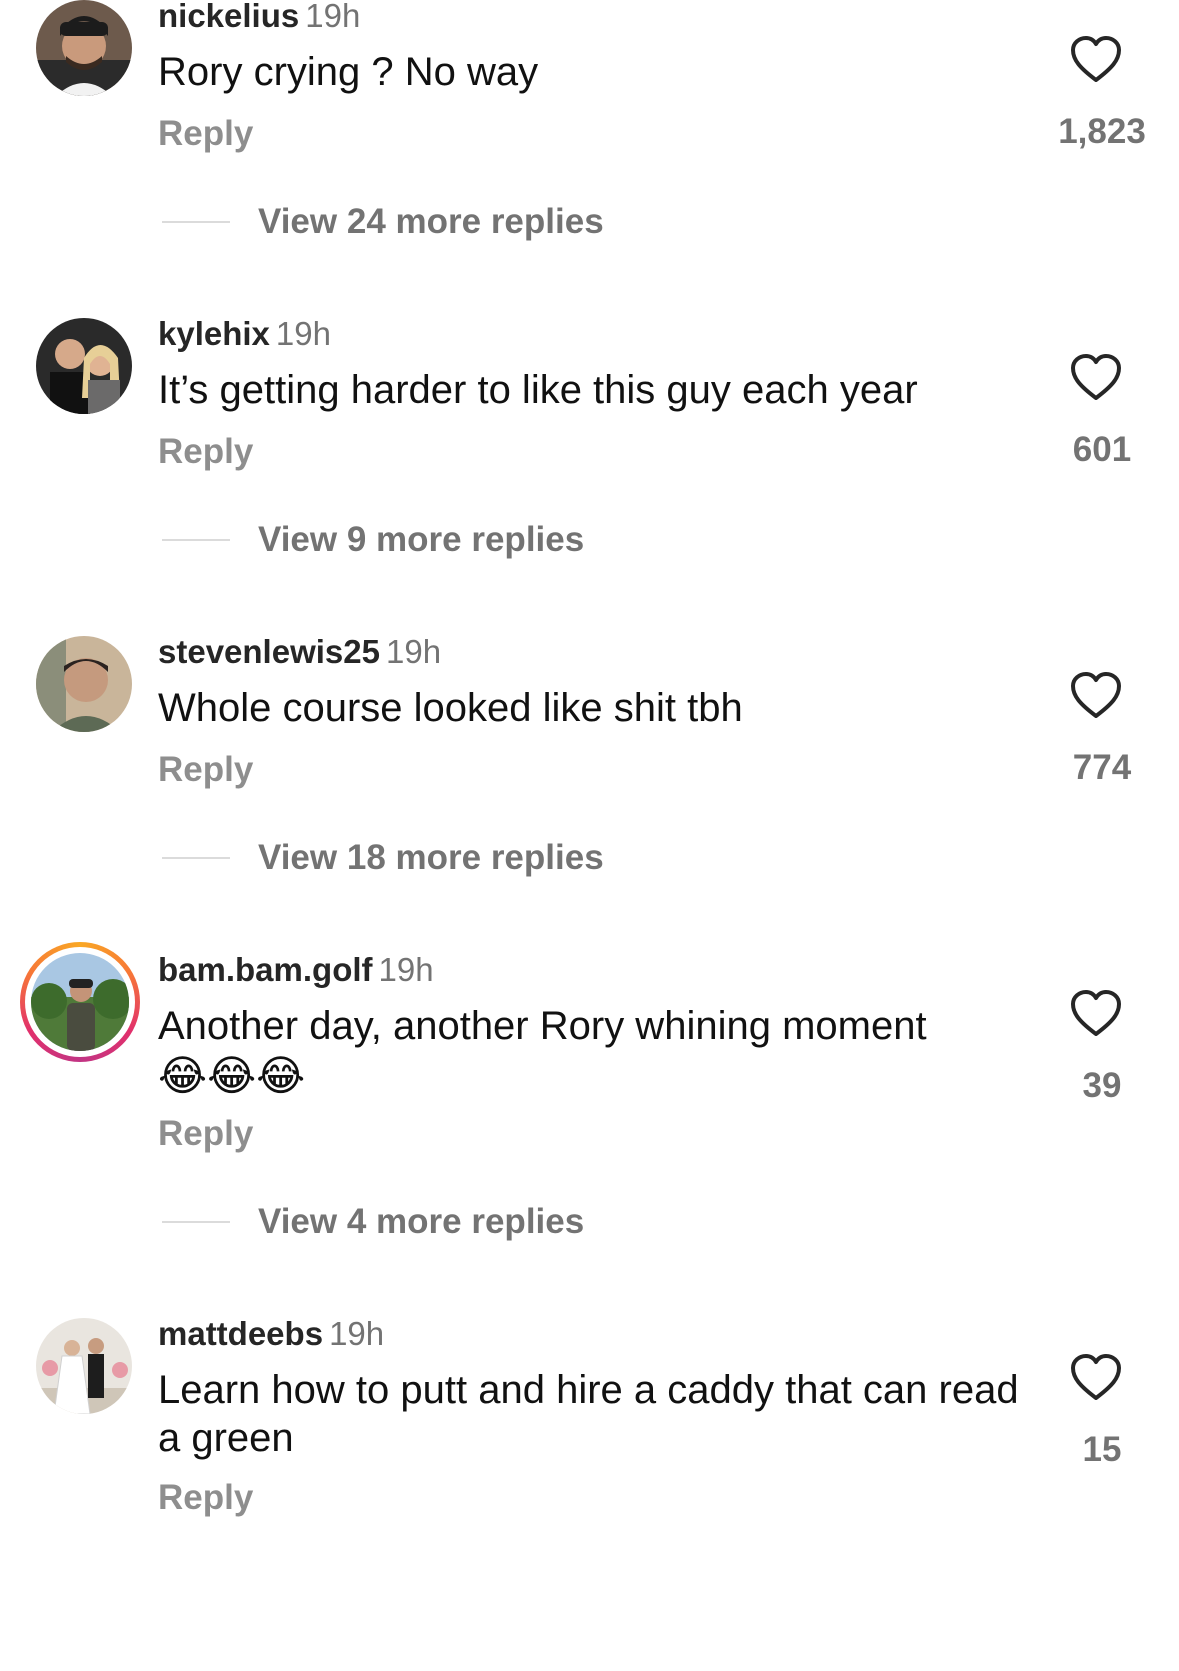 The width and height of the screenshot is (1179, 1671). I want to click on view-more-replies-label: View 9 more replies, so click(421, 539).